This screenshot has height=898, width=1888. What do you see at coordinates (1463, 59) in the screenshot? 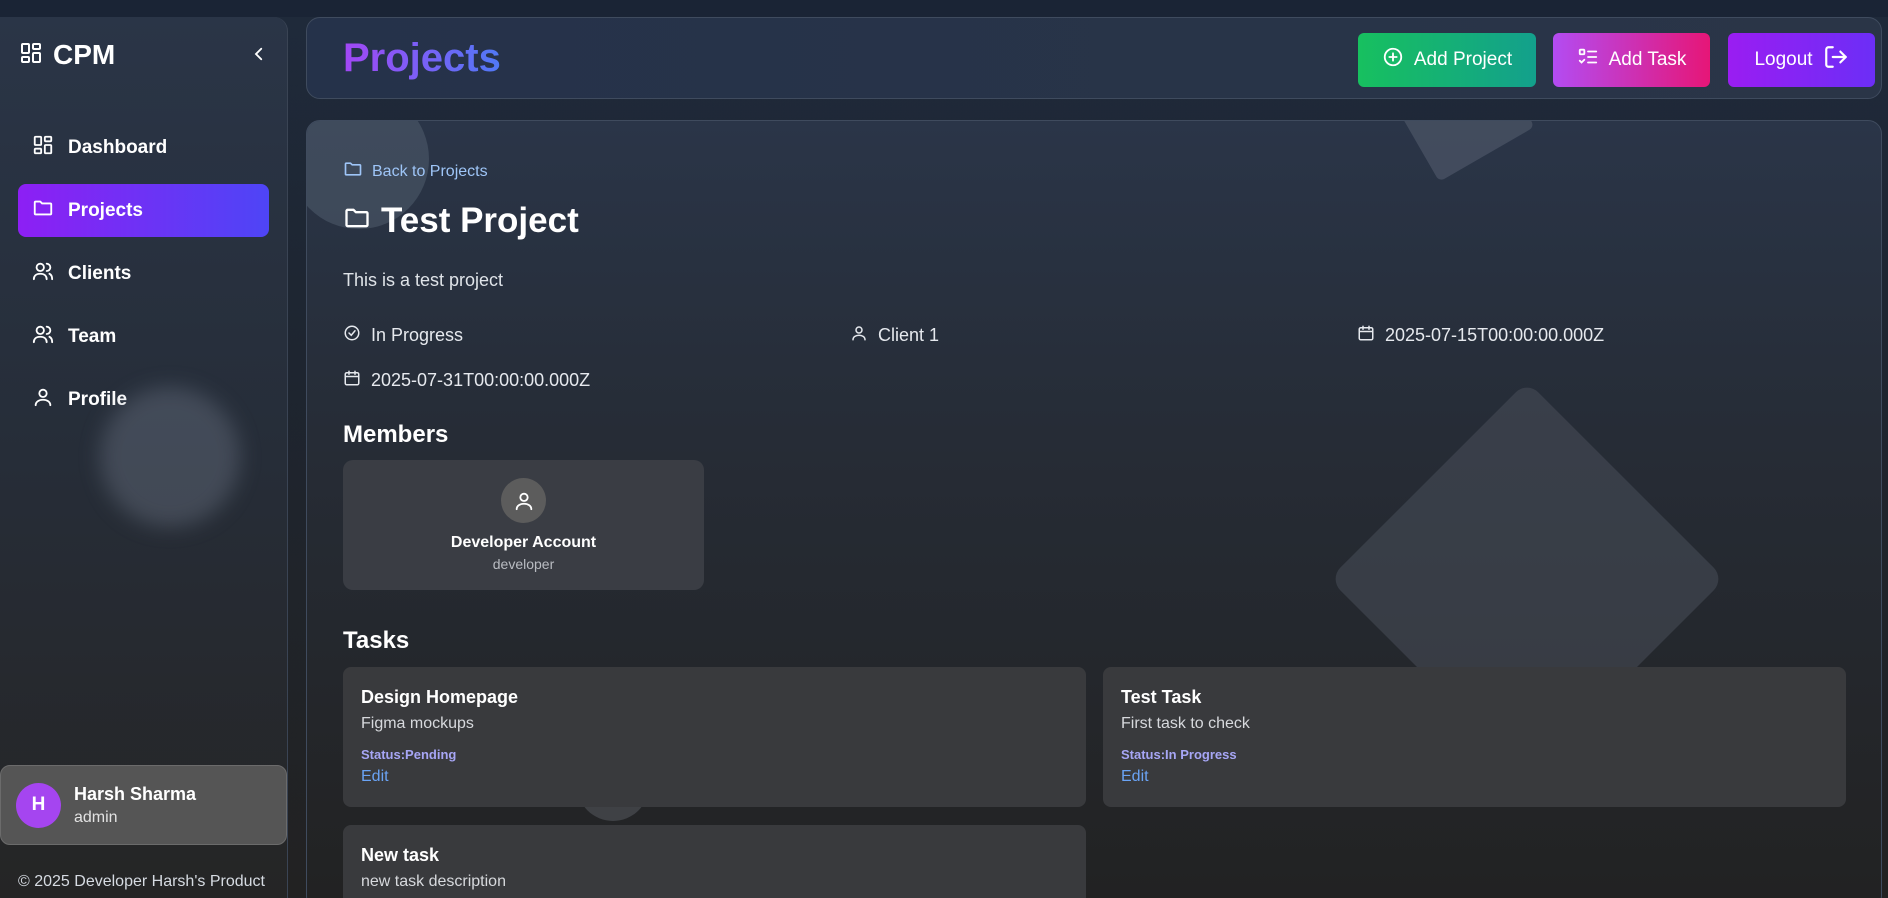
I see `add-project-label: Add Project` at bounding box center [1463, 59].